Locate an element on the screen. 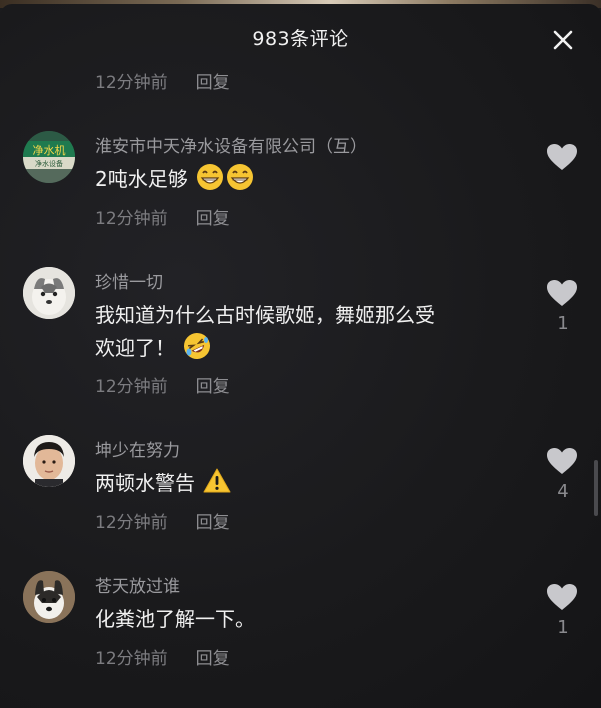 This screenshot has width=601, height=708. comment-username: 苍天放过谁 is located at coordinates (137, 584).